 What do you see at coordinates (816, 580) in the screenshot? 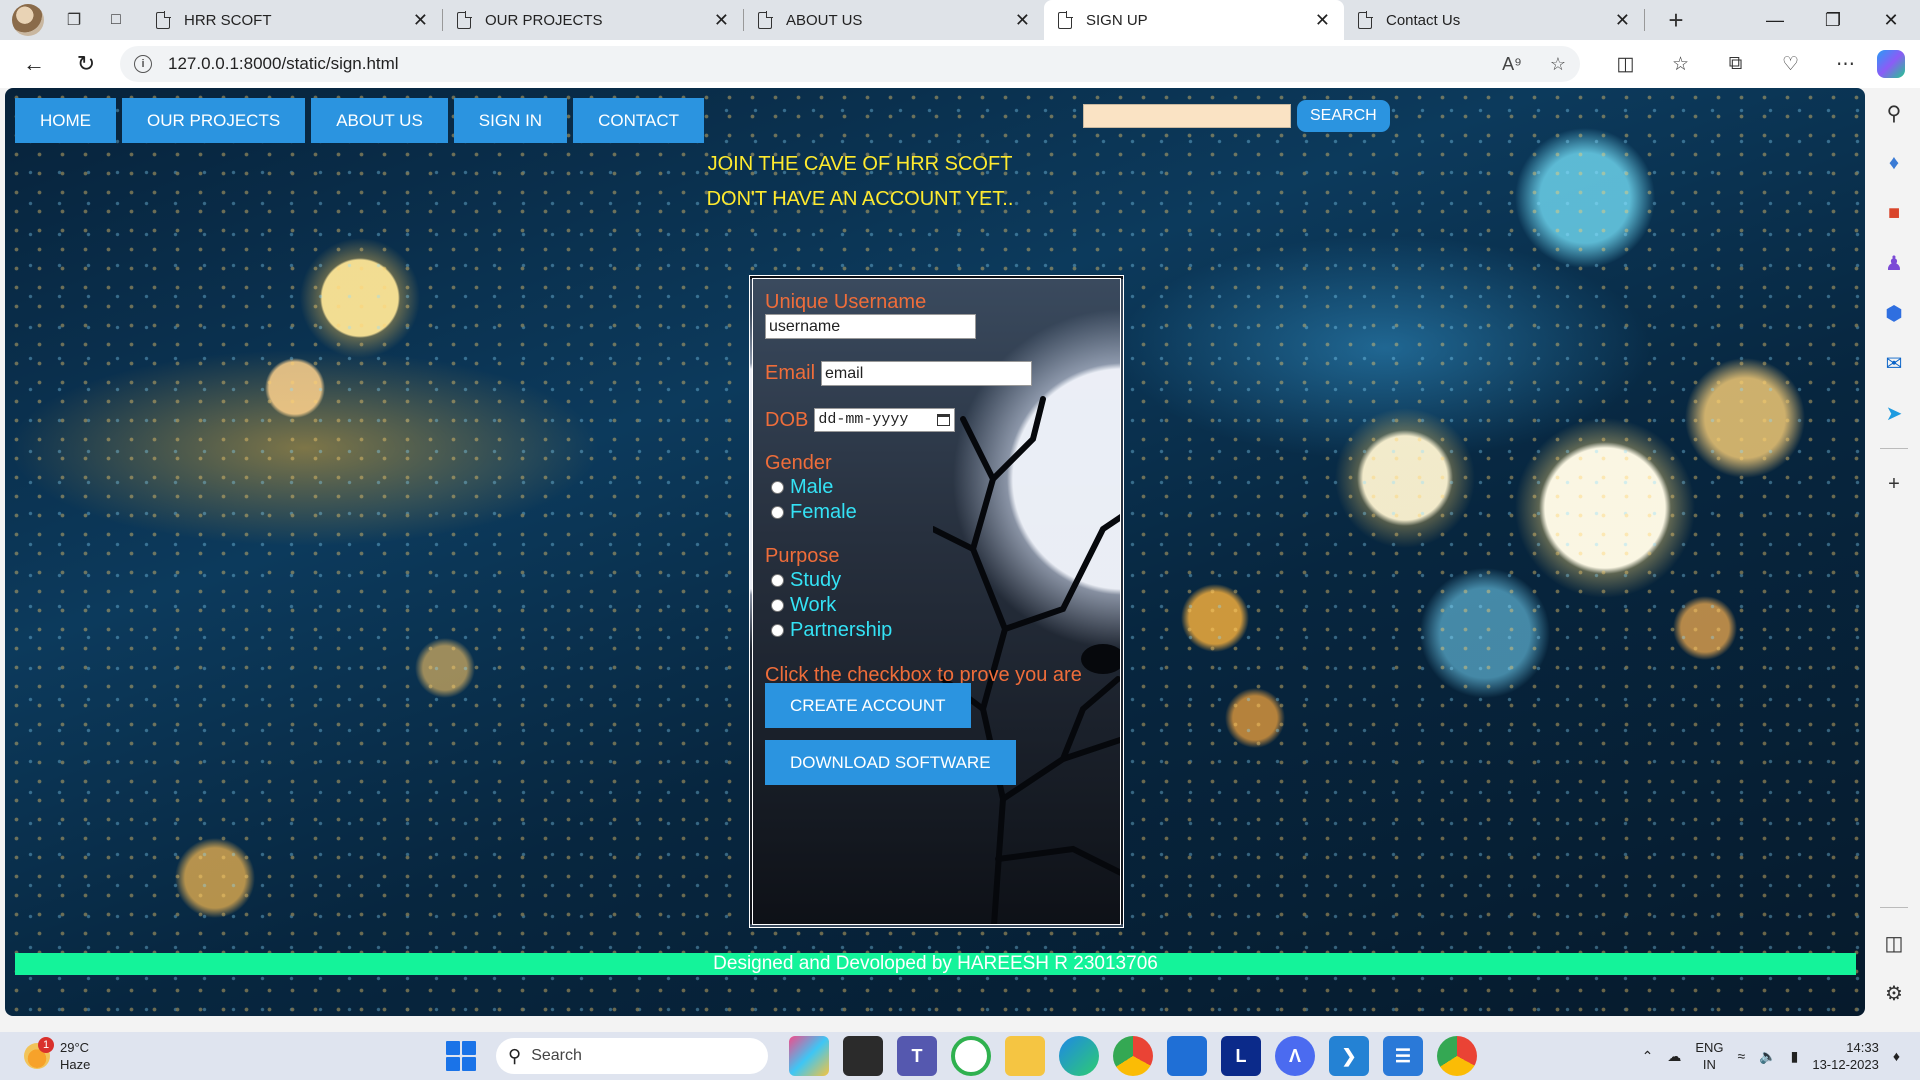
I see `option-label: Study` at bounding box center [816, 580].